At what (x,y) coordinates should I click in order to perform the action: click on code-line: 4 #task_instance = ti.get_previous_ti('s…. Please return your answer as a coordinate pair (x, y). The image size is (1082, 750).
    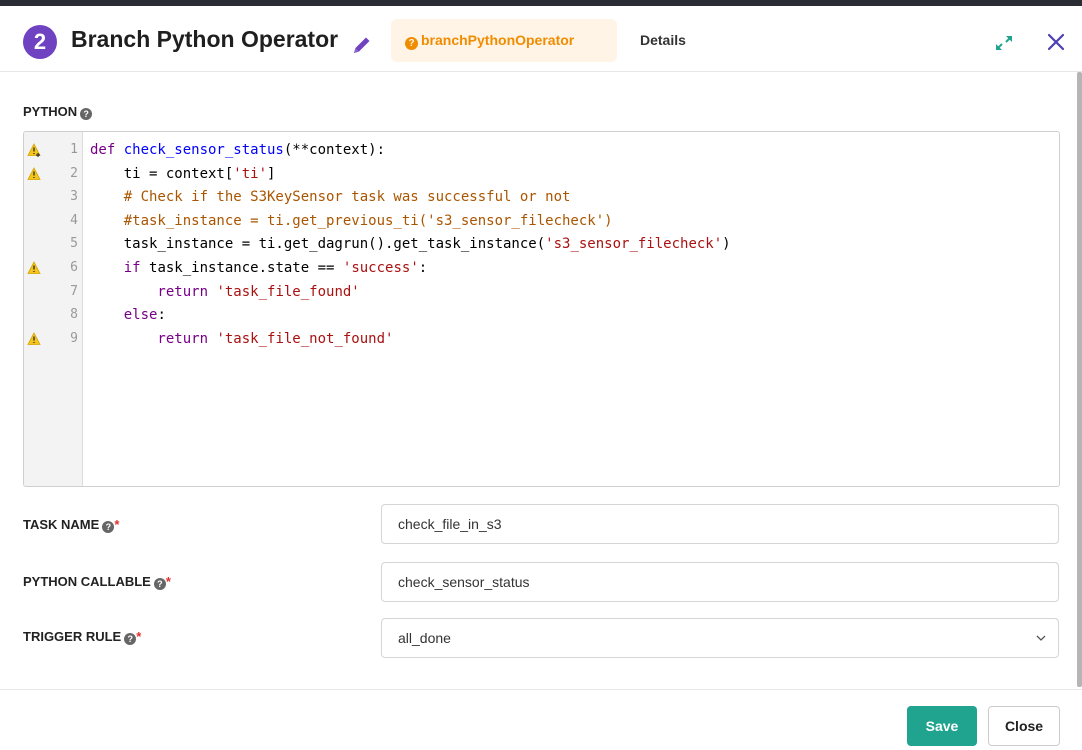
    Looking at the image, I should click on (541, 221).